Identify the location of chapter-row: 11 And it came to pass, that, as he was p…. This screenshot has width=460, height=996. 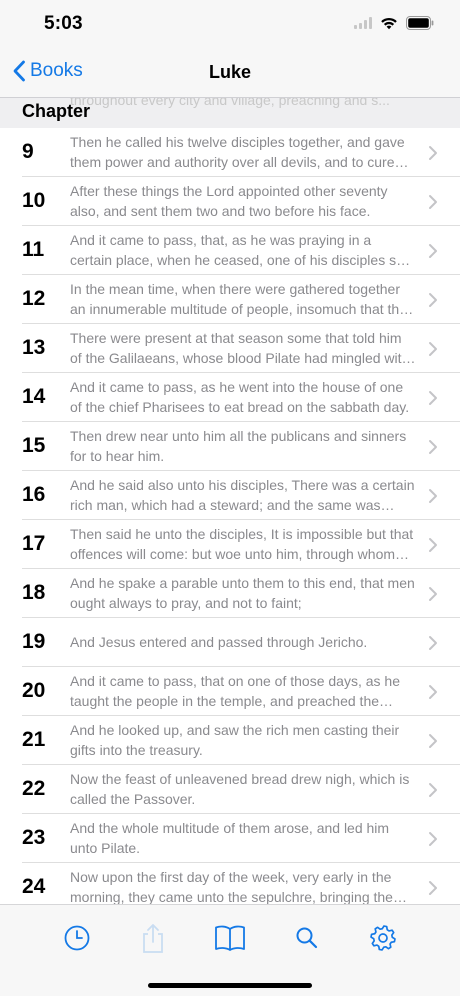
(230, 250).